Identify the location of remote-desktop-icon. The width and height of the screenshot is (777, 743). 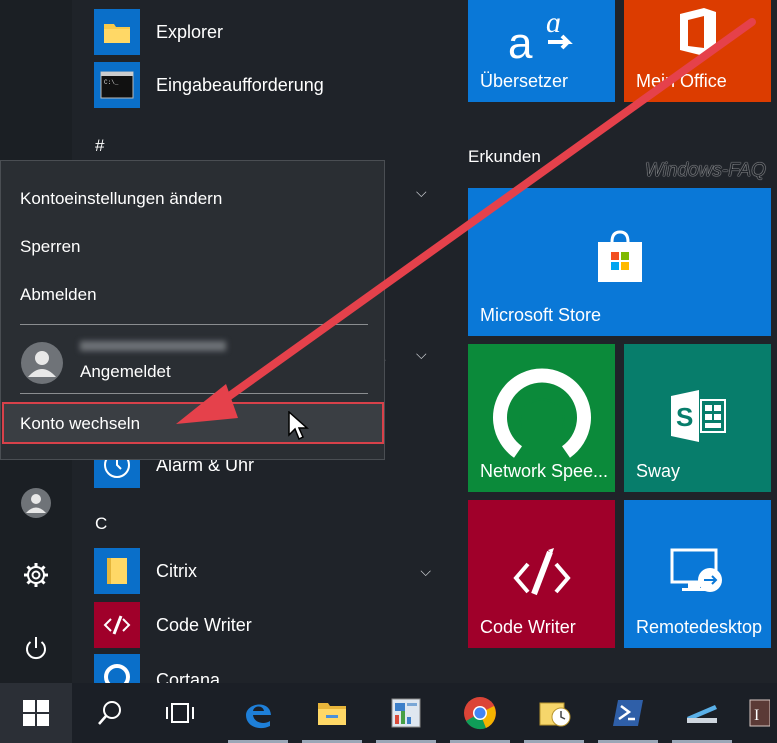
(697, 573).